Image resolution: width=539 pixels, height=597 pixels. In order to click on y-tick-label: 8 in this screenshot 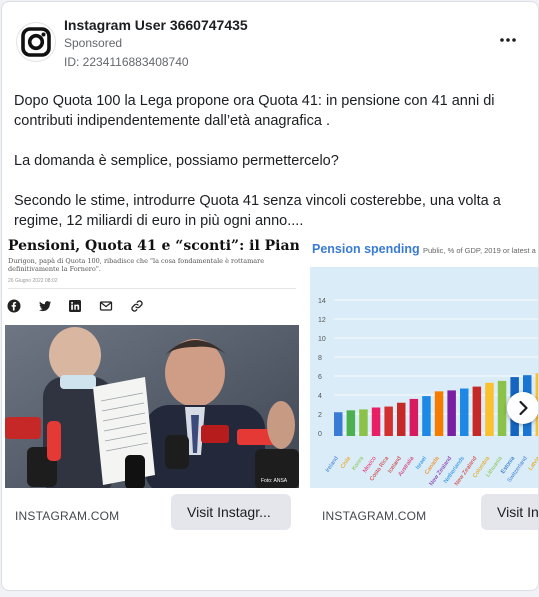, I will do `click(320, 358)`.